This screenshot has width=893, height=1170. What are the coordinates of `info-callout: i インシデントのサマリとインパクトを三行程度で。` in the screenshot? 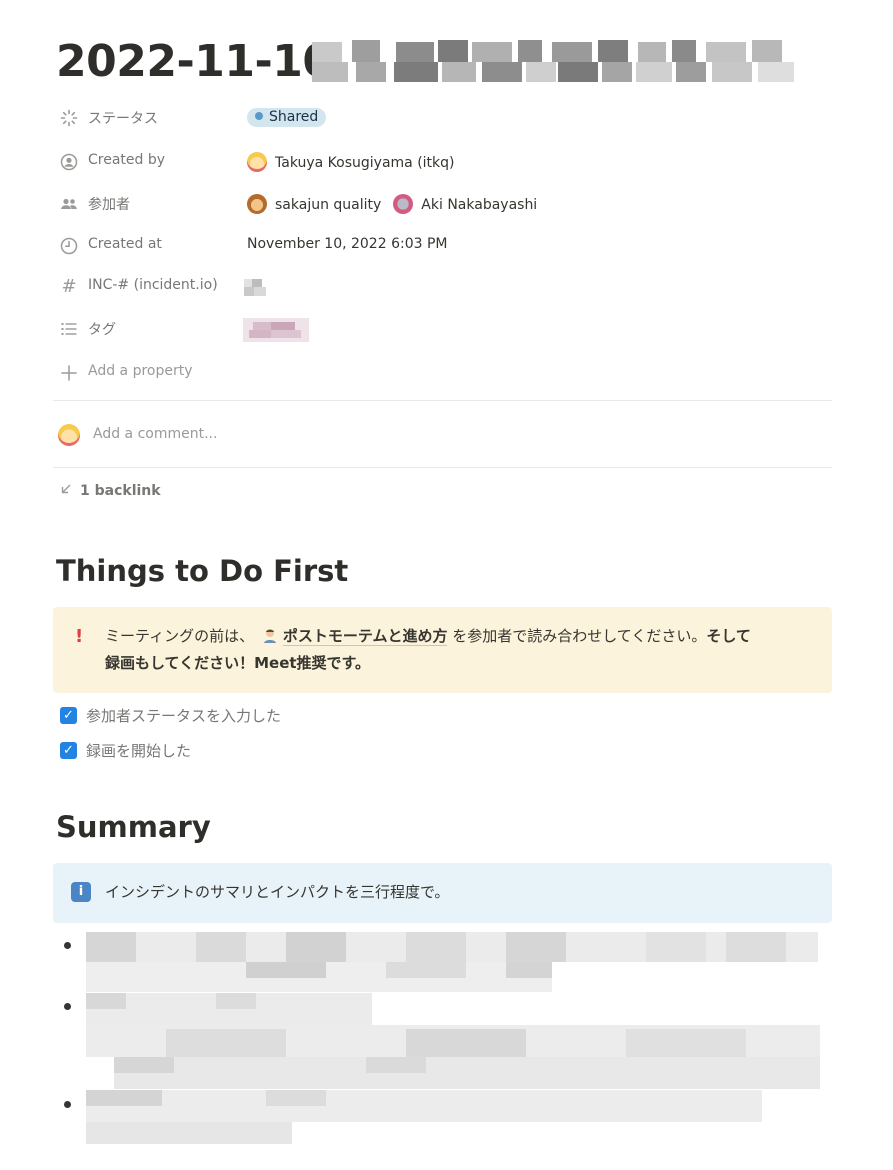 It's located at (442, 893).